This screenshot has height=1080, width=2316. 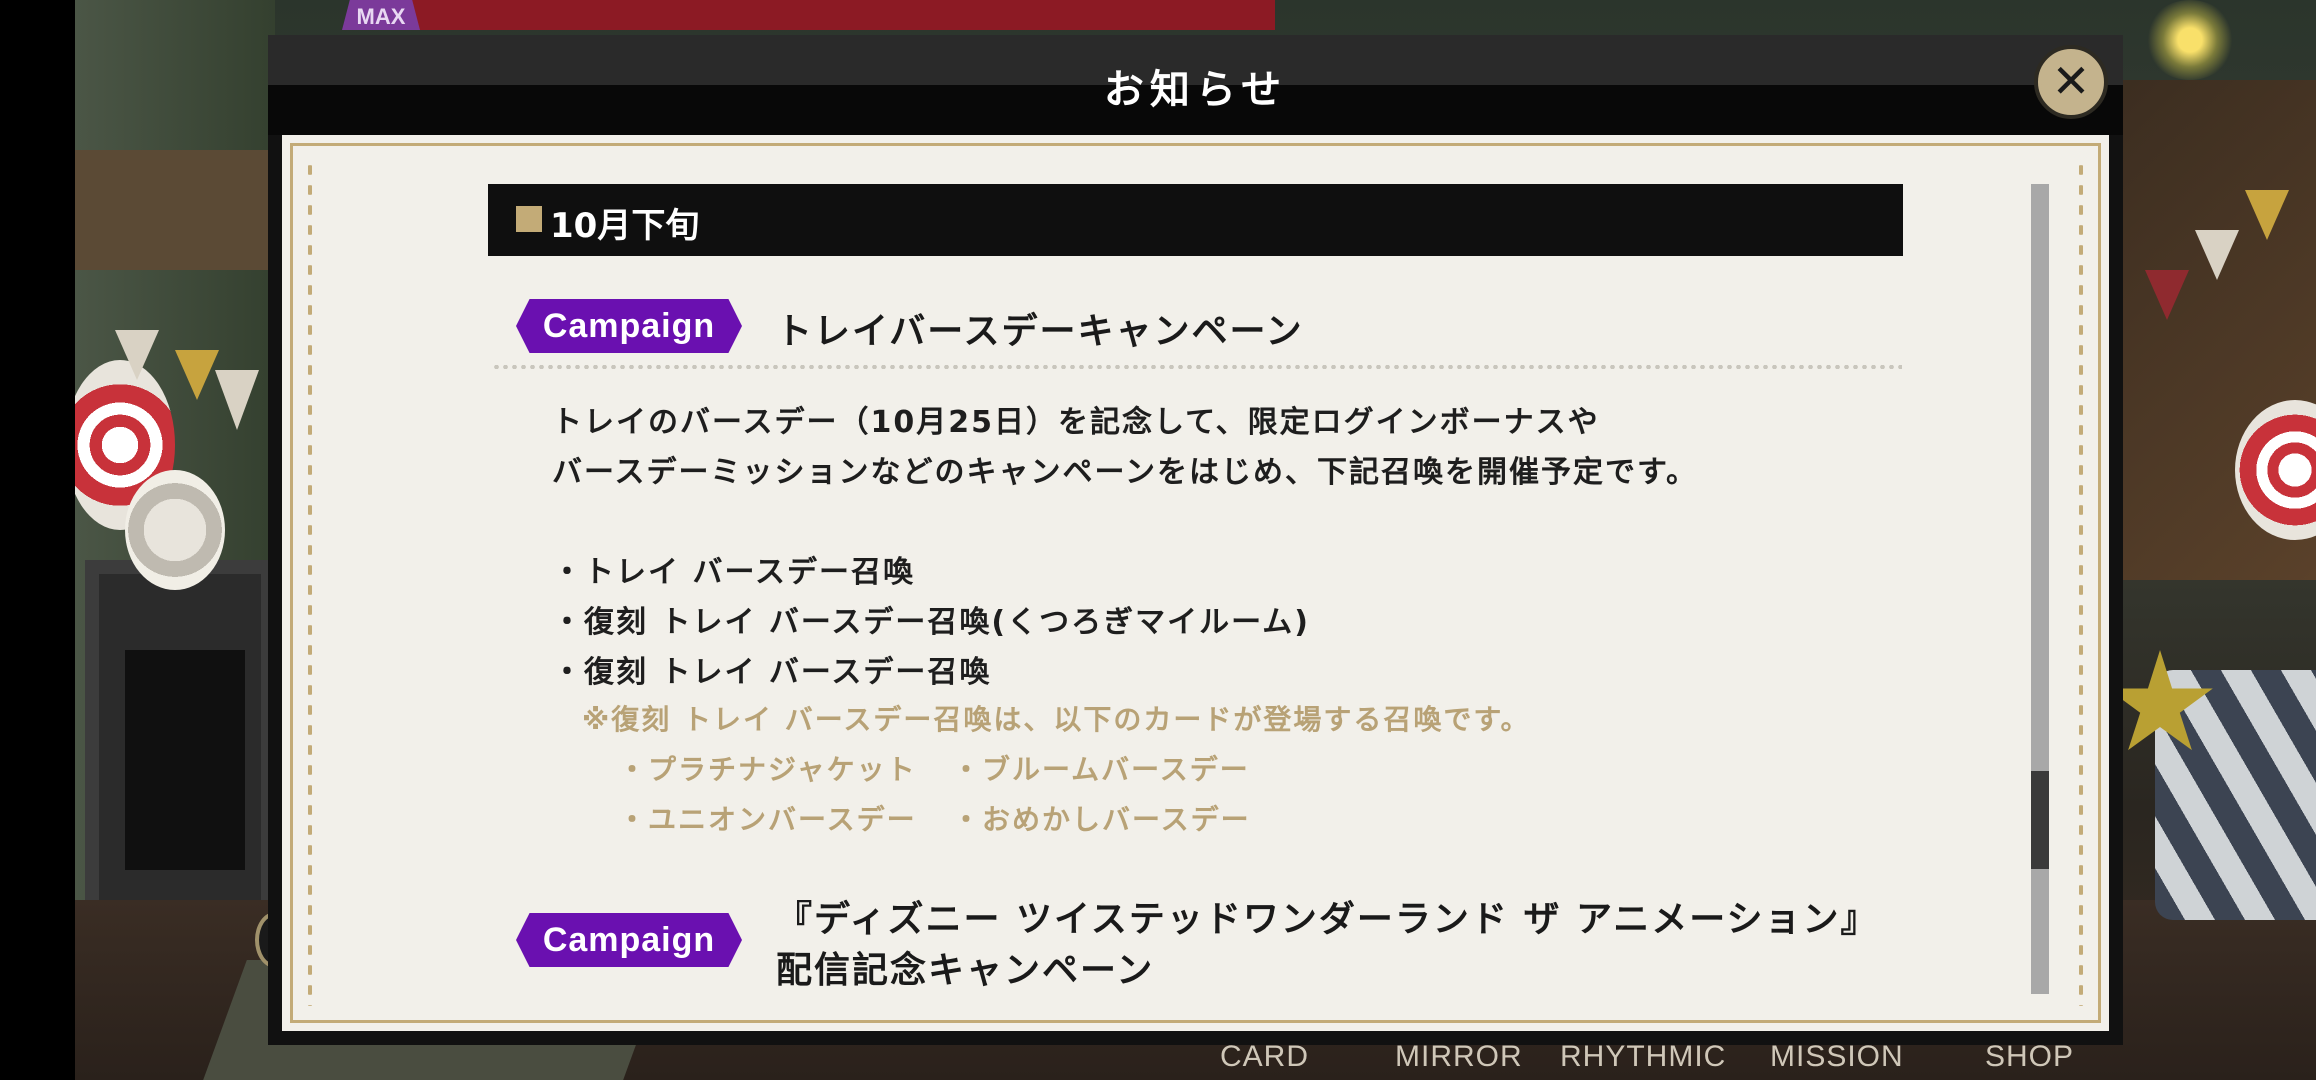 I want to click on entry-body-line: バースデーミッションなどのキャンペーンをはじめ、下記召喚を開催予定です。, so click(x=1125, y=472).